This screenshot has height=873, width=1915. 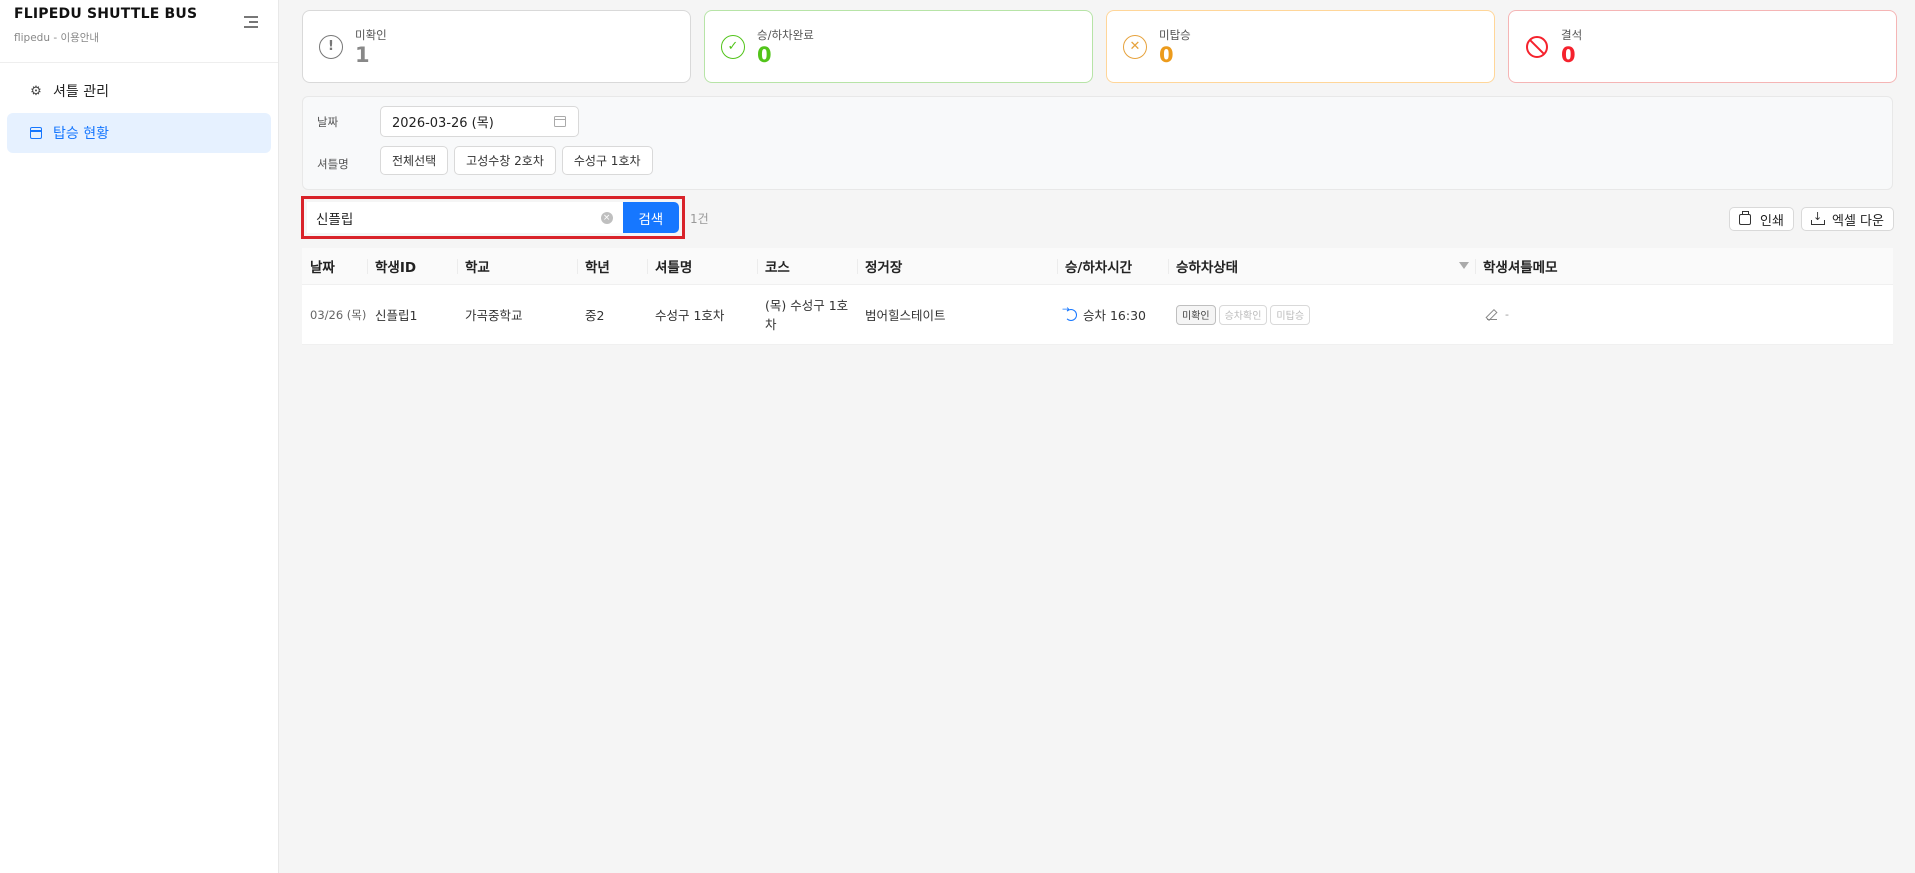 I want to click on shuttle-option-suseong: 수성구 1호차, so click(x=607, y=160).